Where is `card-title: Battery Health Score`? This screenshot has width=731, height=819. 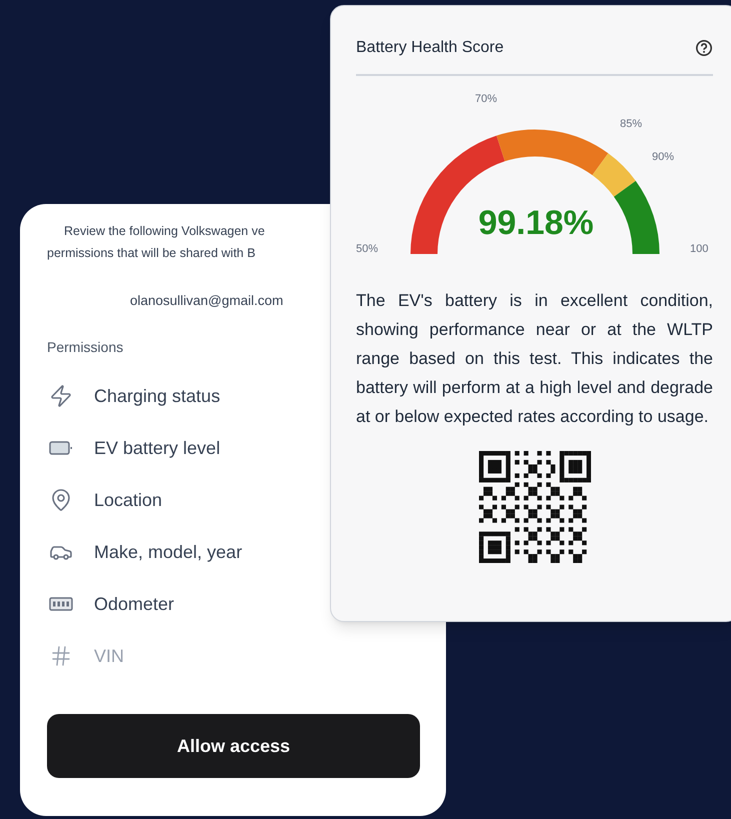
card-title: Battery Health Score is located at coordinates (430, 48).